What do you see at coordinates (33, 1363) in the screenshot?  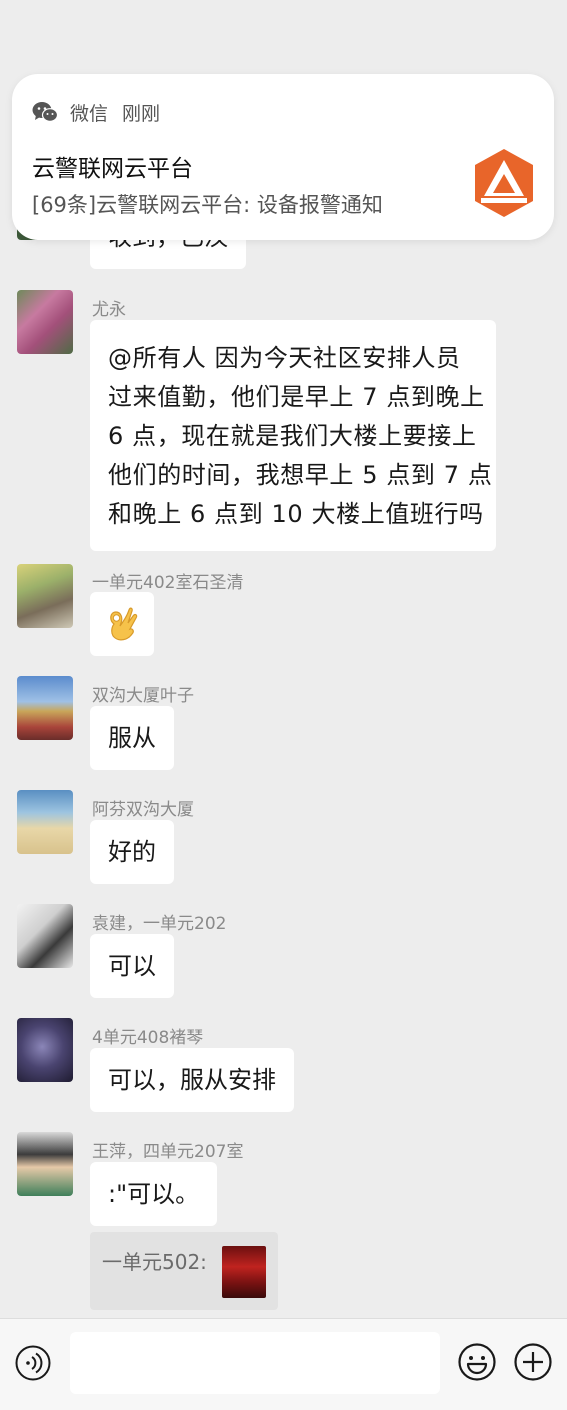 I see `voice-icon` at bounding box center [33, 1363].